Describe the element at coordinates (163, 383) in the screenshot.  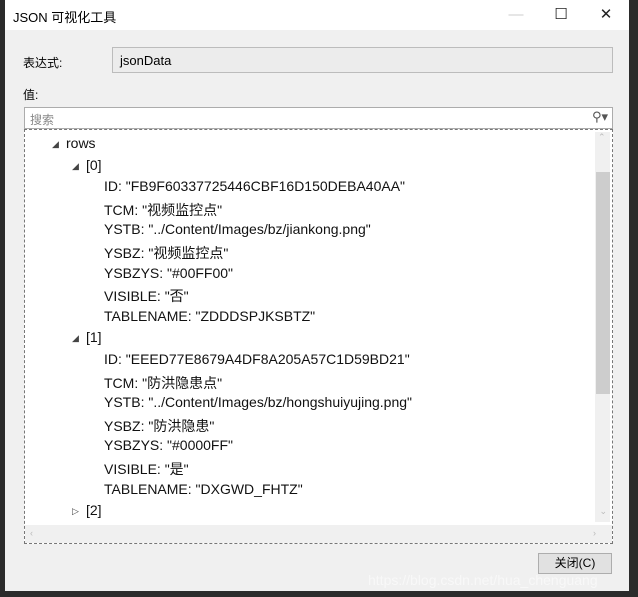
I see `tree-leaf-property: TCM: "防洪隐患点"` at that location.